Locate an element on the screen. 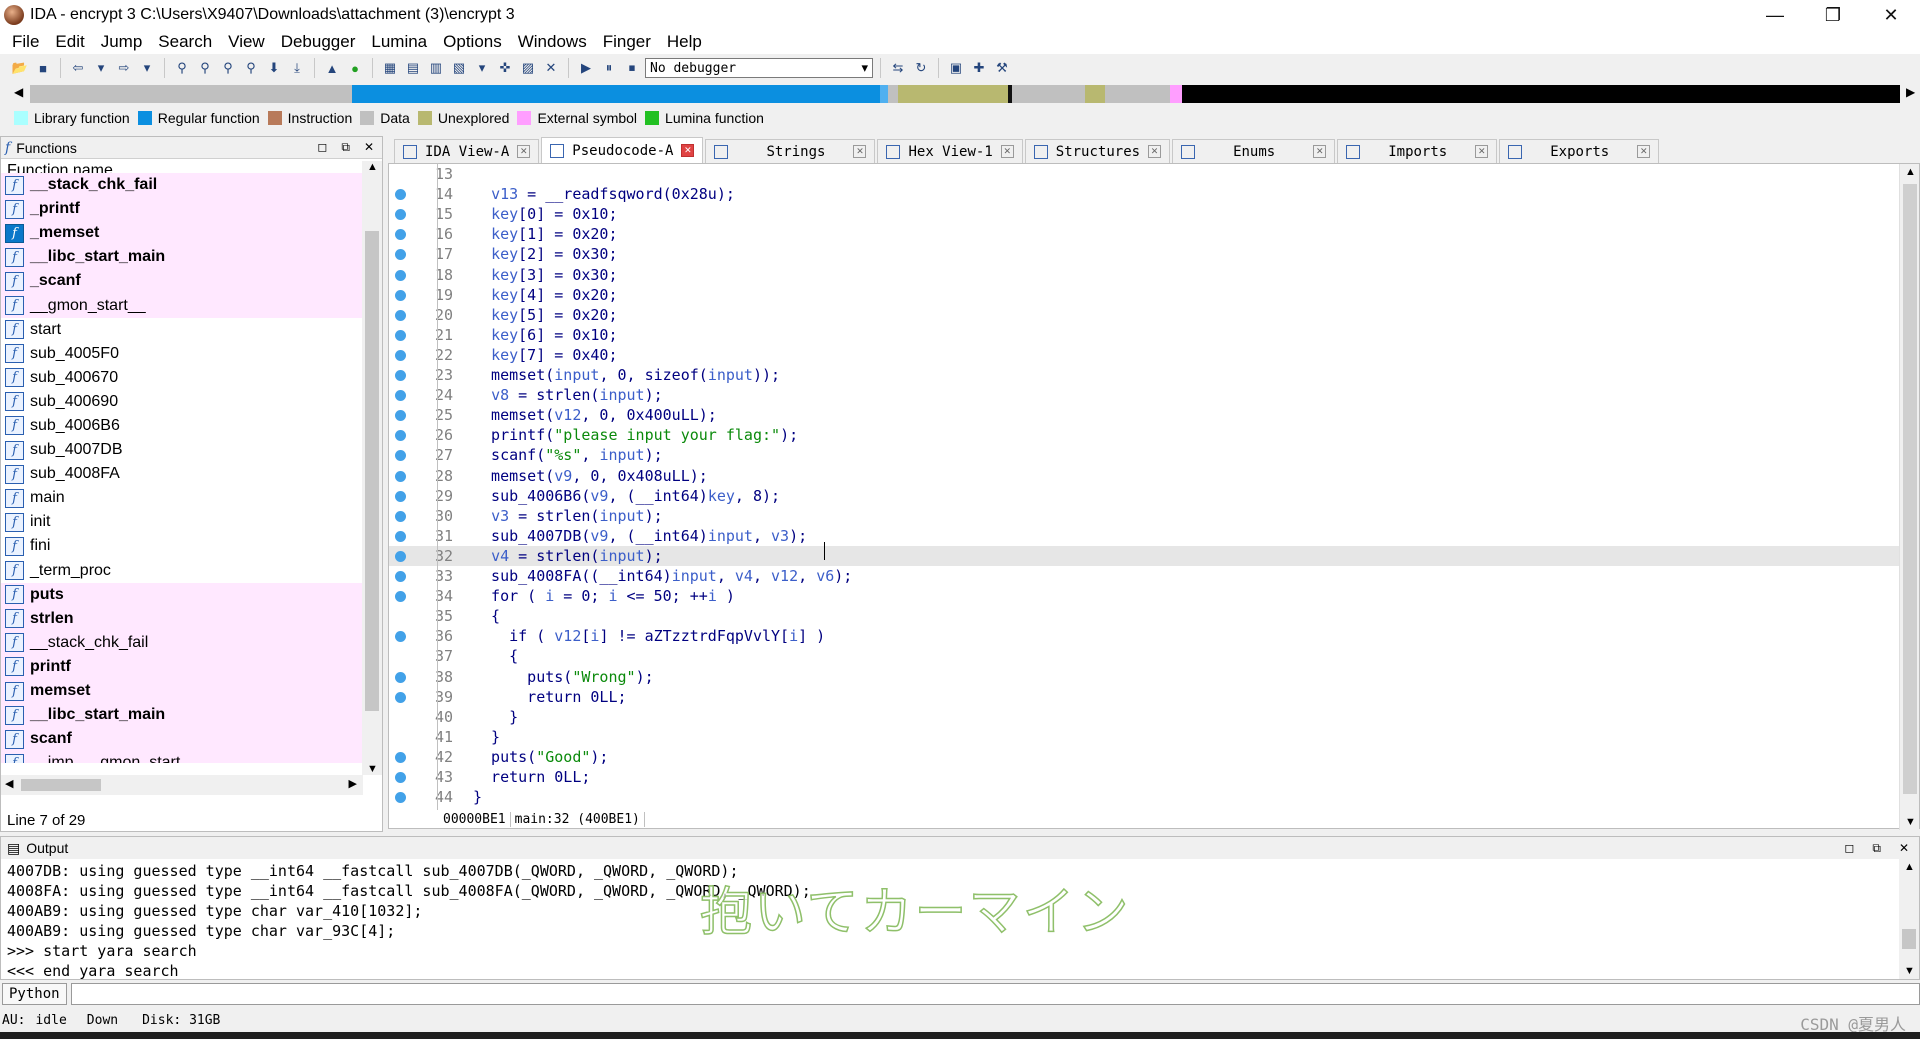 The width and height of the screenshot is (1920, 1039). menu-edit: Edit is located at coordinates (69, 42).